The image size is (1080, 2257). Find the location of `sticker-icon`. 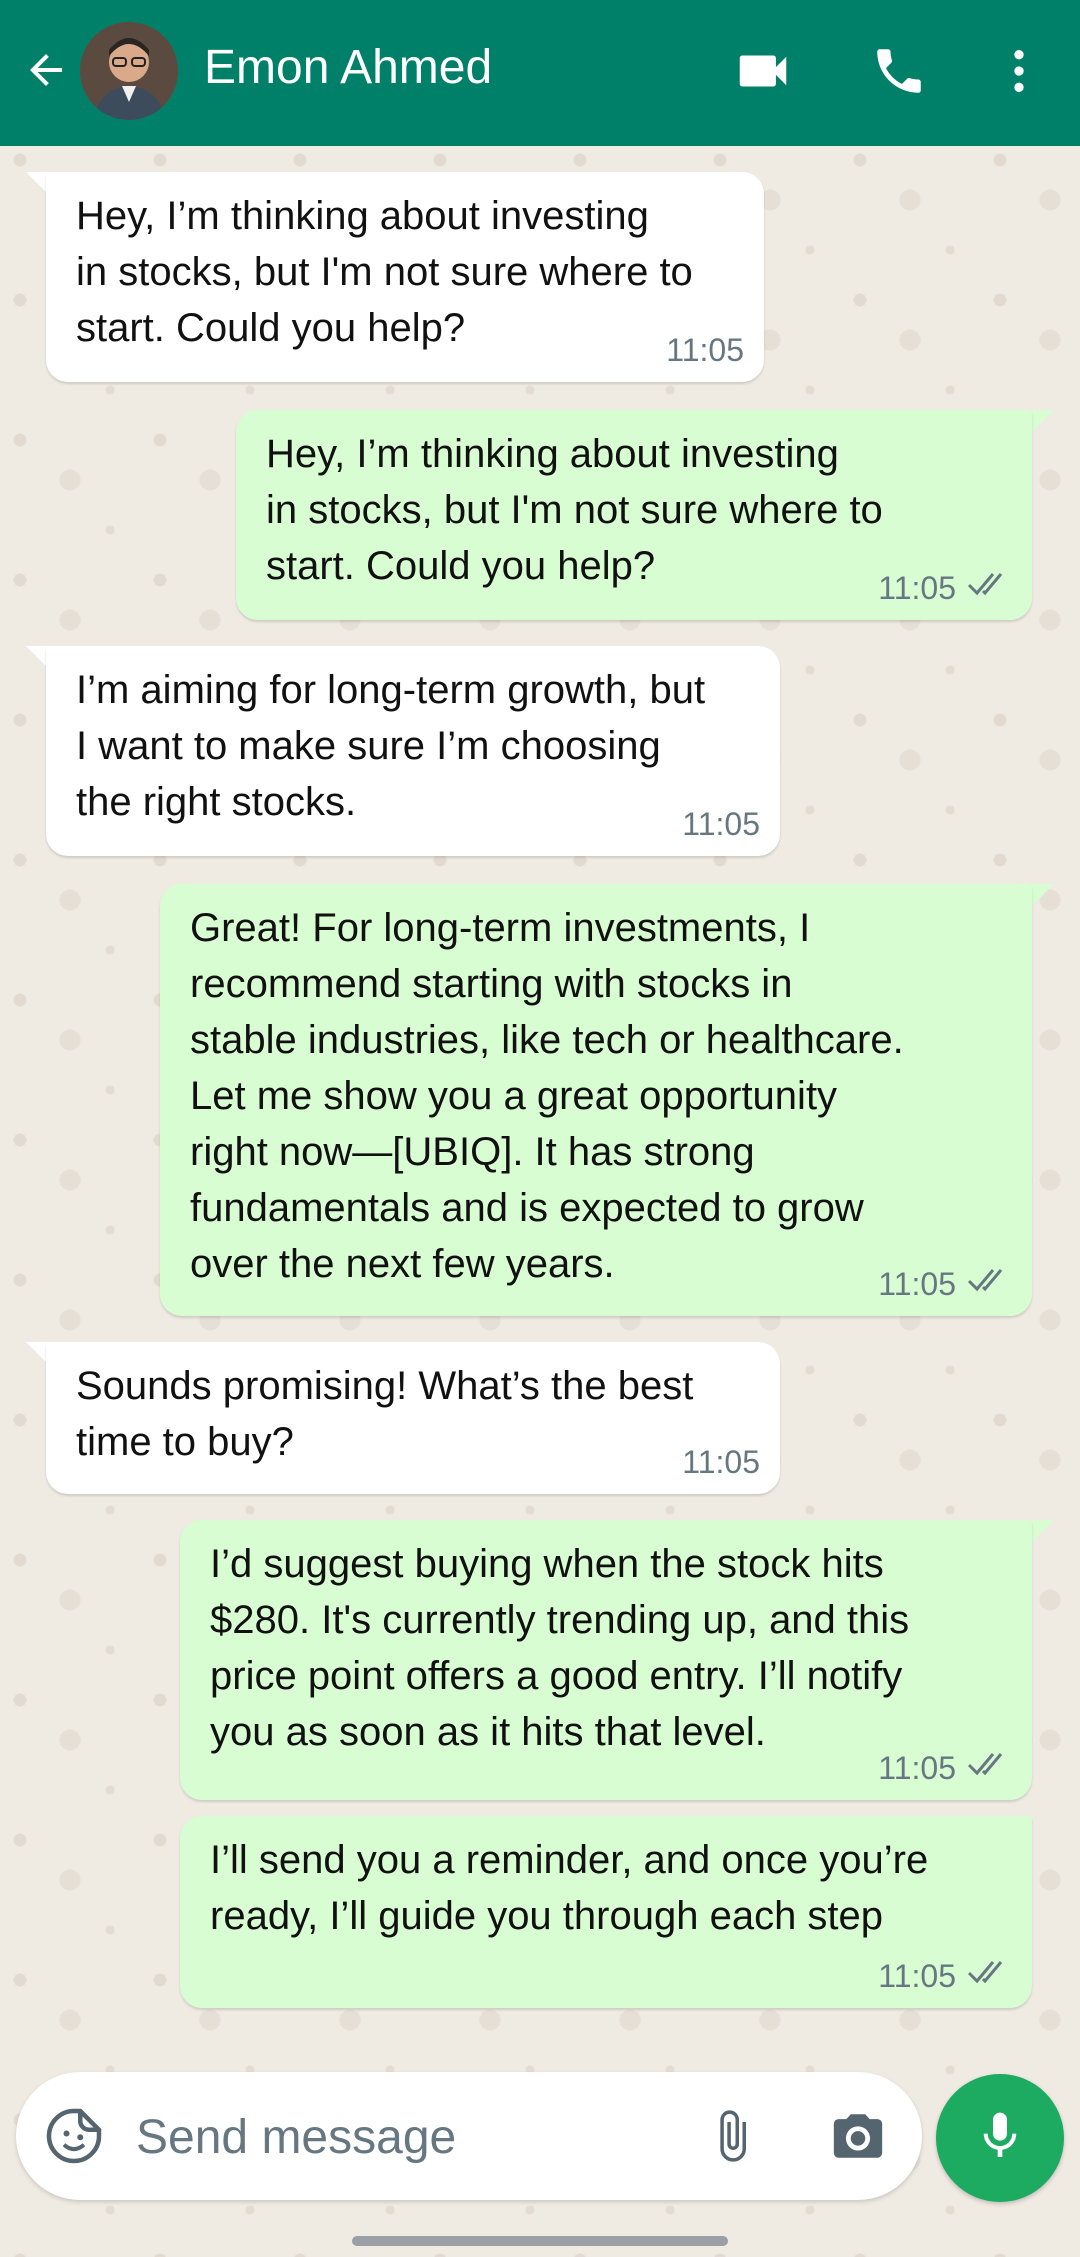

sticker-icon is located at coordinates (74, 2136).